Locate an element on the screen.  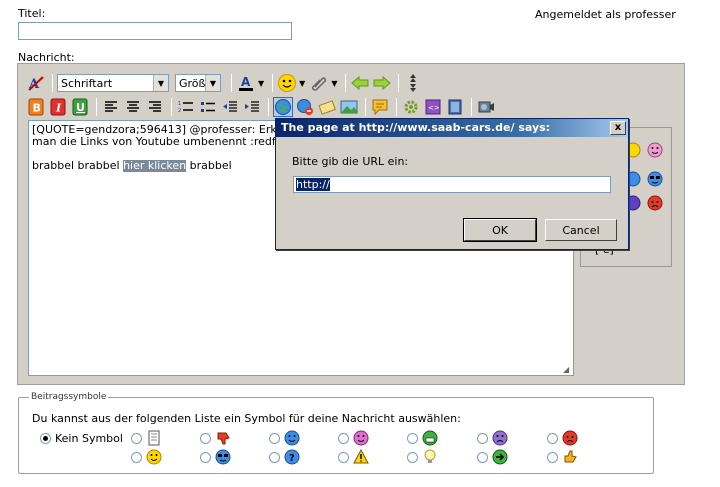
question-icon: ? is located at coordinates (292, 457).